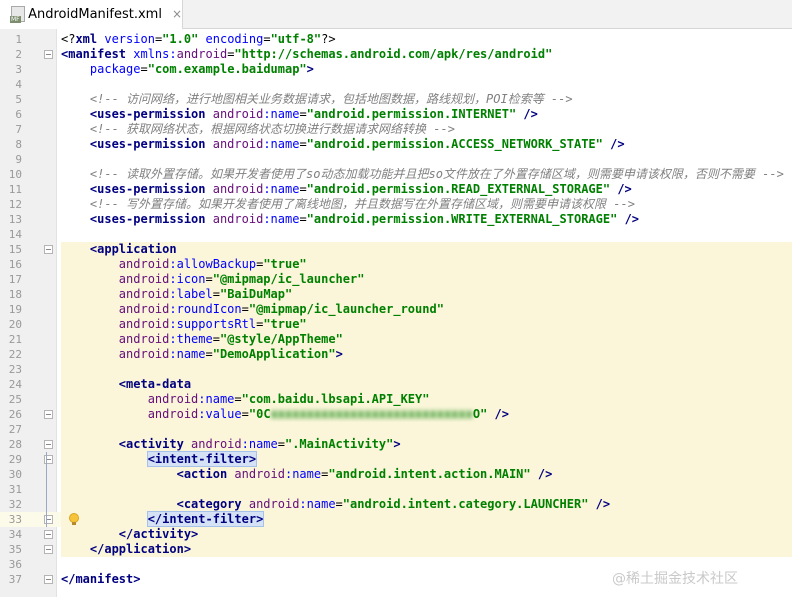 Image resolution: width=792 pixels, height=597 pixels. I want to click on code-line: 23, so click(396, 369).